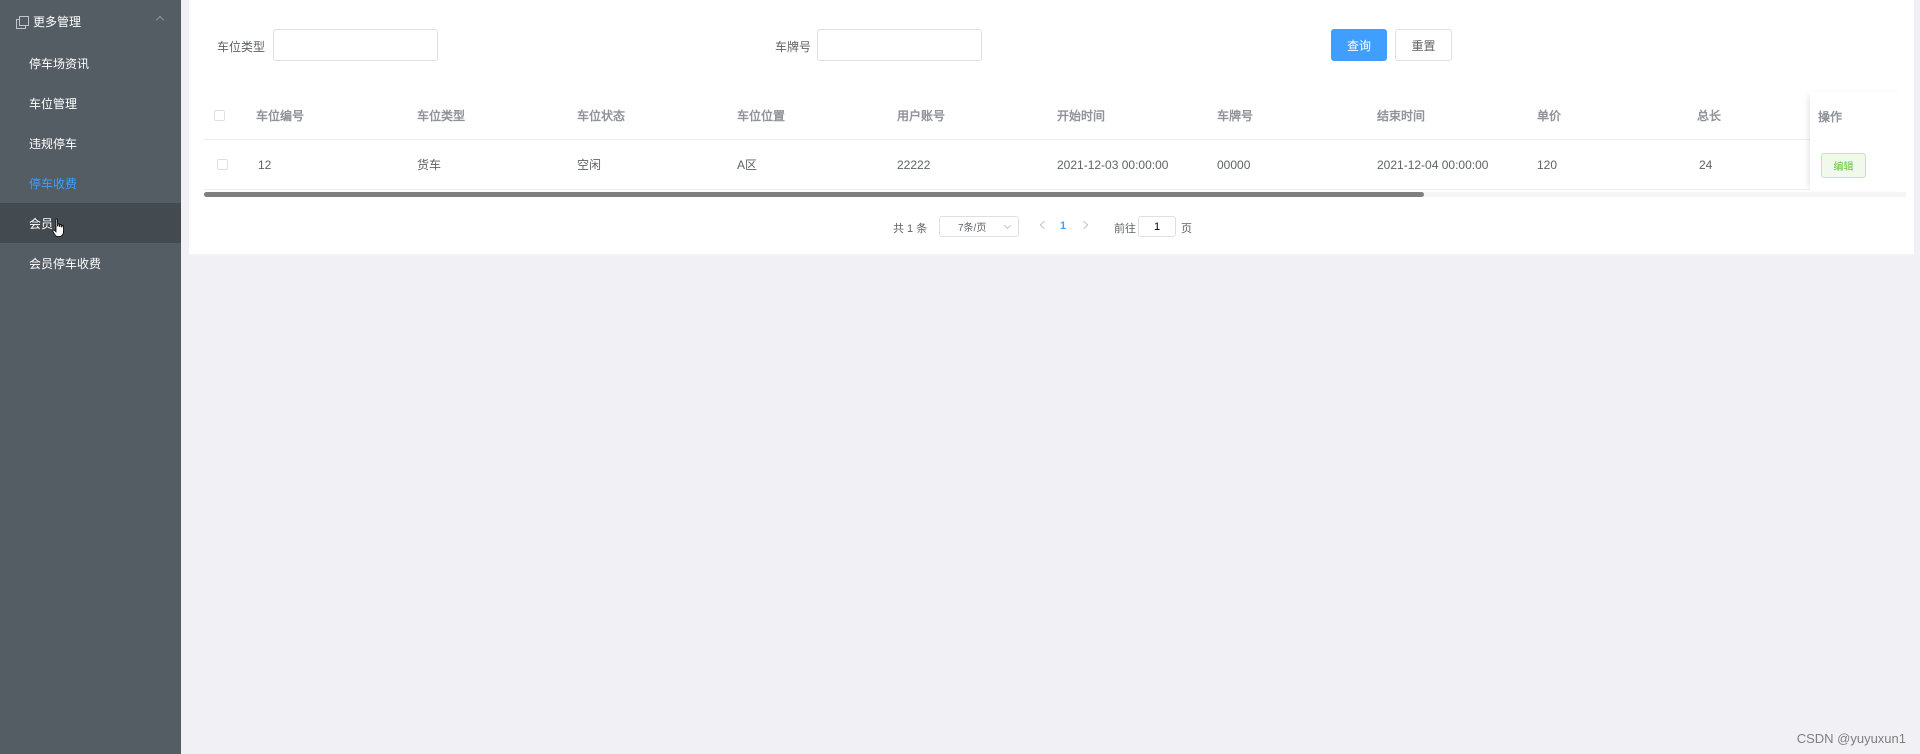  What do you see at coordinates (793, 47) in the screenshot?
I see `plate-label: 车牌号` at bounding box center [793, 47].